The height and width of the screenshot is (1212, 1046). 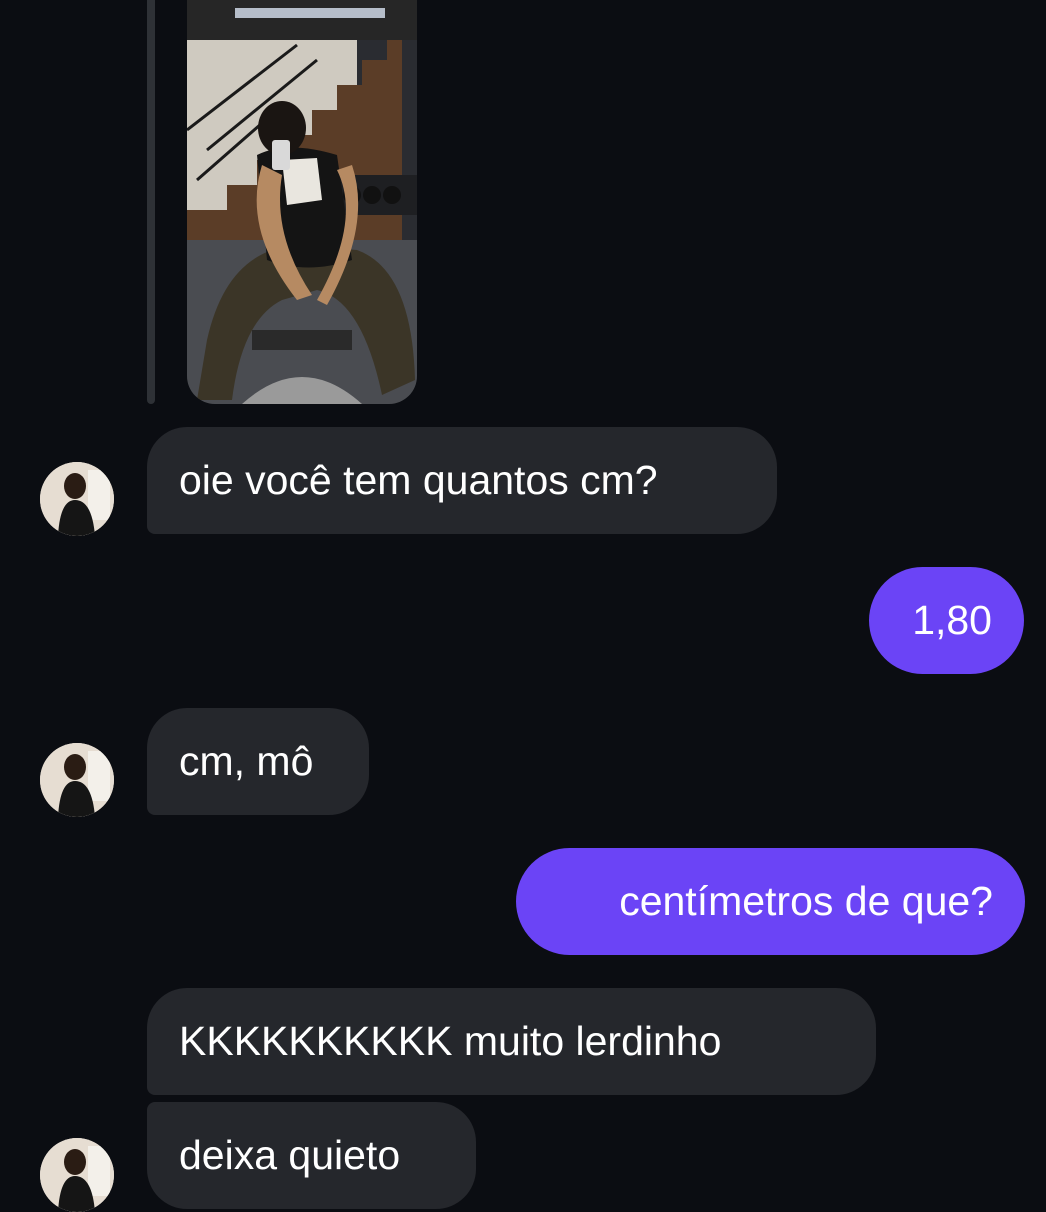 What do you see at coordinates (450, 1041) in the screenshot?
I see `message-text: KKKKKKKKKK muito lerdinho` at bounding box center [450, 1041].